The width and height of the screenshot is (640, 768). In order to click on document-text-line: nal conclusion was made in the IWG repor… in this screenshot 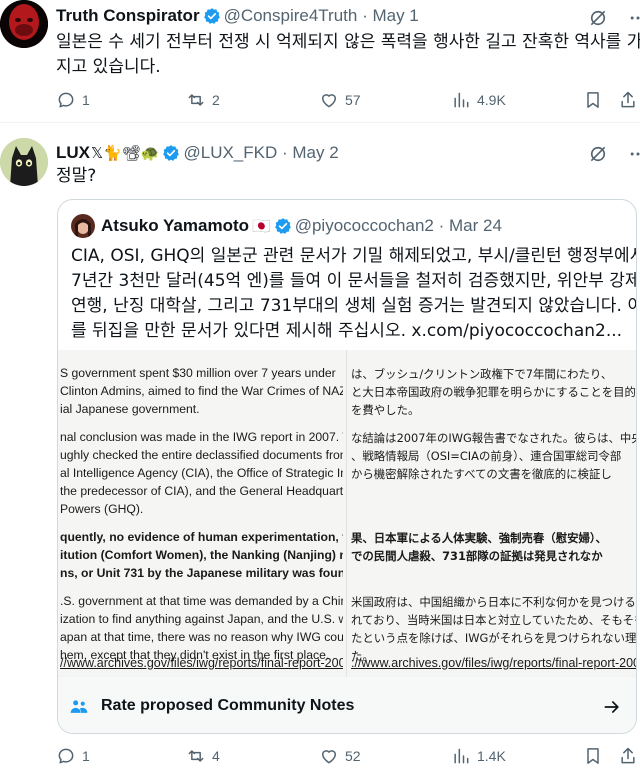, I will do `click(201, 437)`.